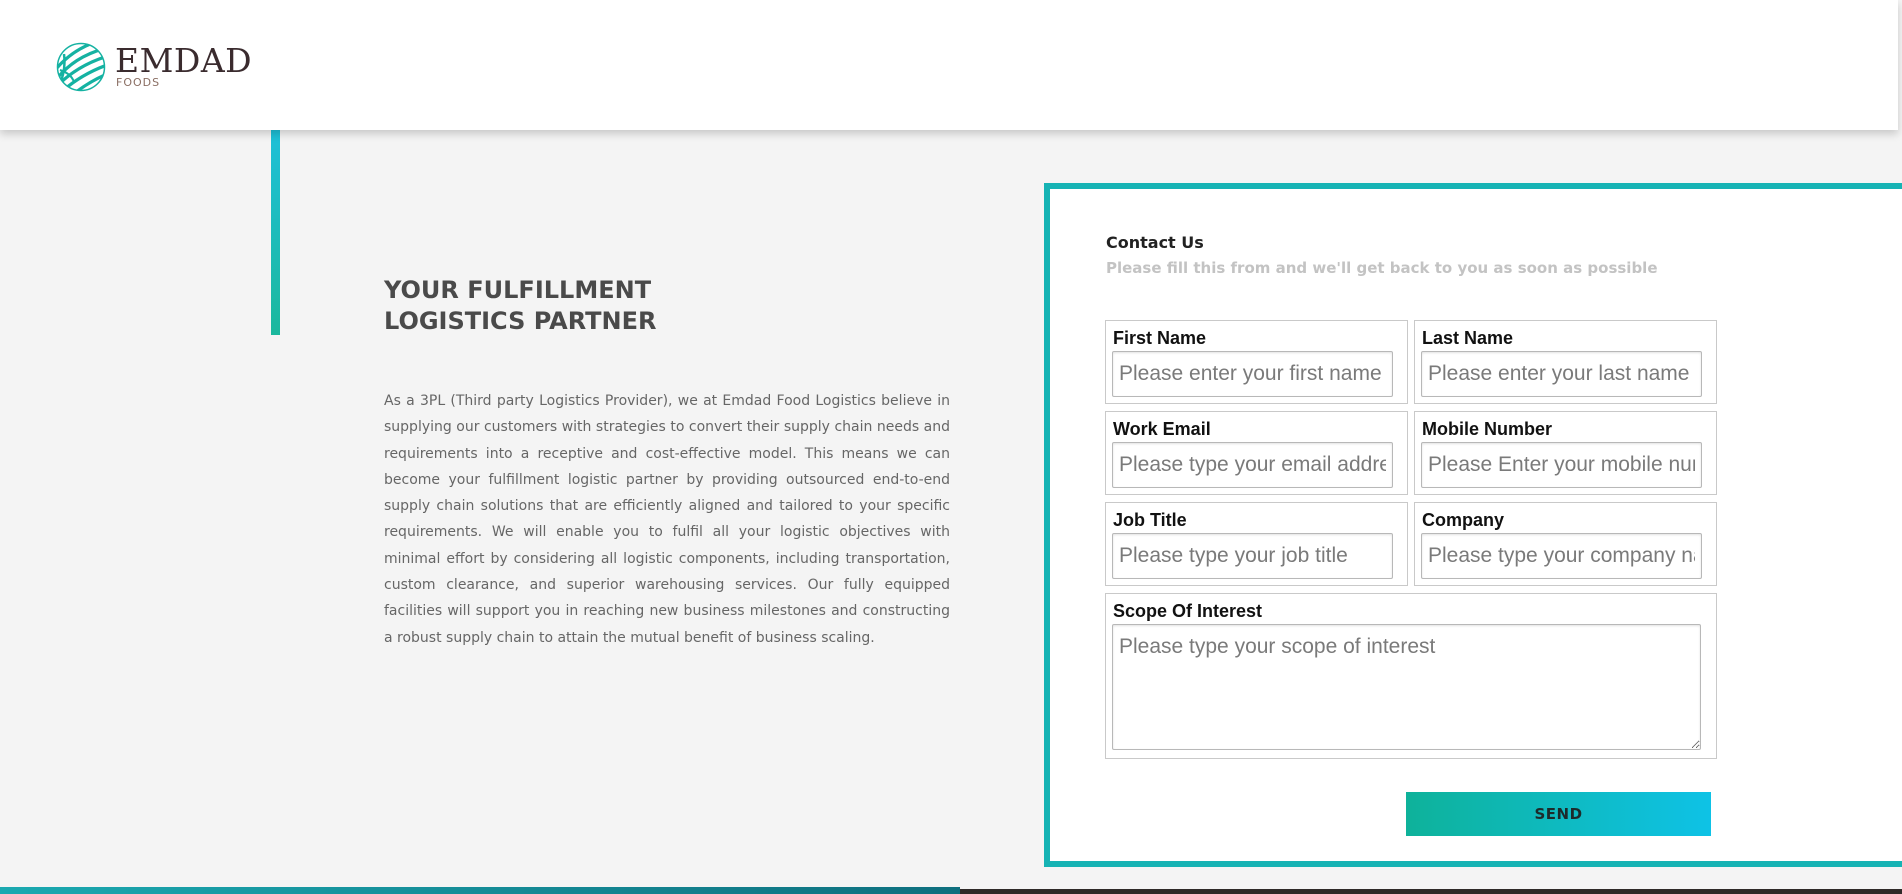 This screenshot has width=1902, height=894. Describe the element at coordinates (584, 306) in the screenshot. I see `hero-headline: YOUR FULFILLMENT LOGISTICS PARTNER` at that location.